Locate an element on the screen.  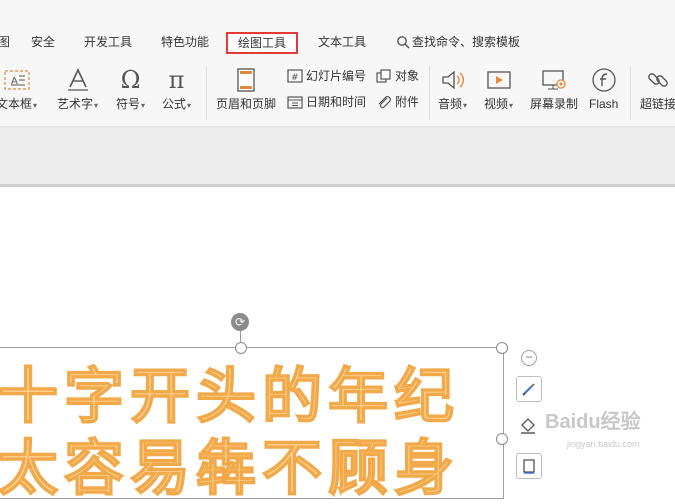
wordart-label: 艺术字 is located at coordinates (75, 104).